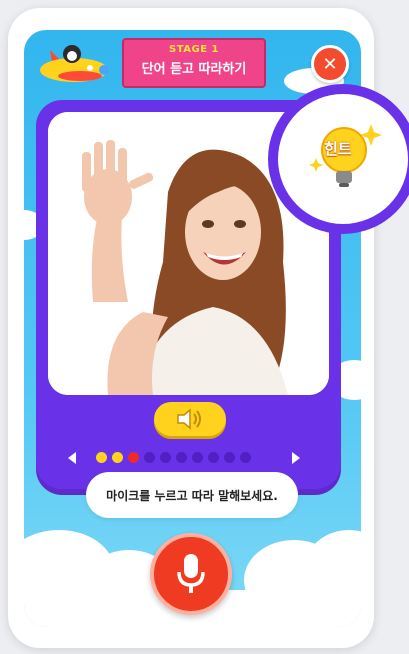 This screenshot has height=654, width=409. I want to click on instruction-text: 마이크를 누르고 따라 말해보세요., so click(192, 495).